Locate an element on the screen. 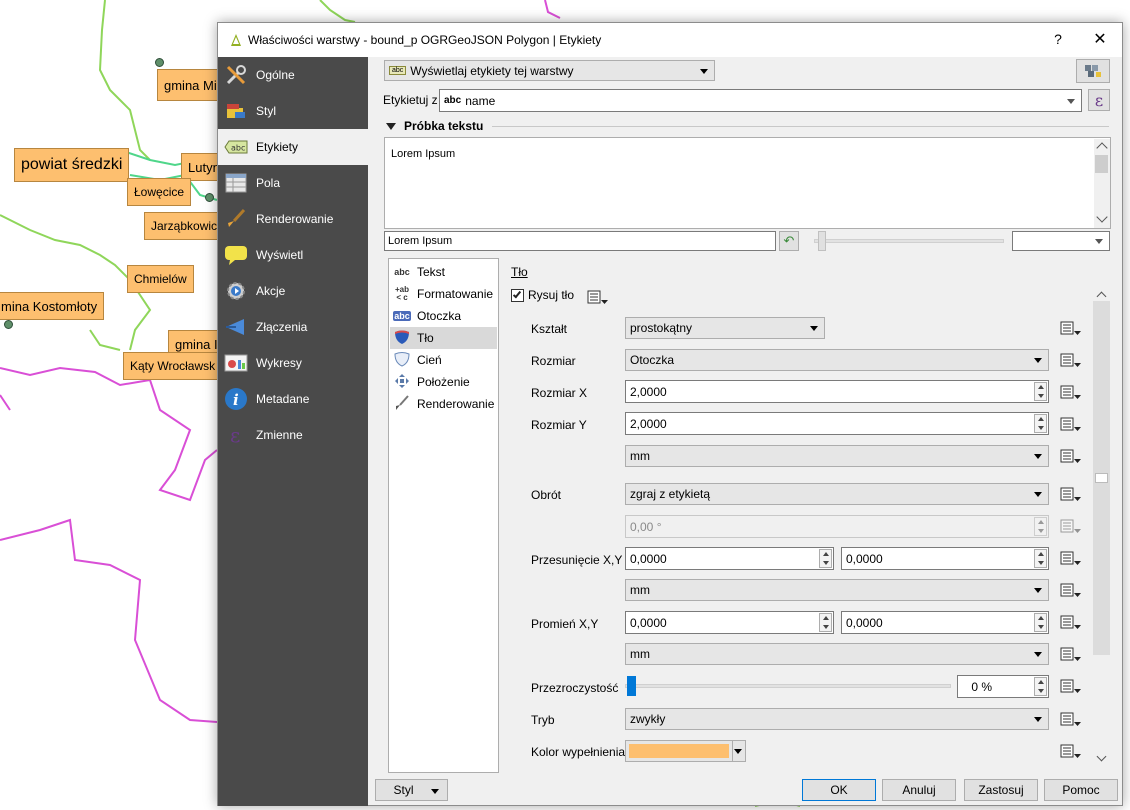 This screenshot has width=1130, height=810. radius-y-spinbox: 0,0000 is located at coordinates (945, 622).